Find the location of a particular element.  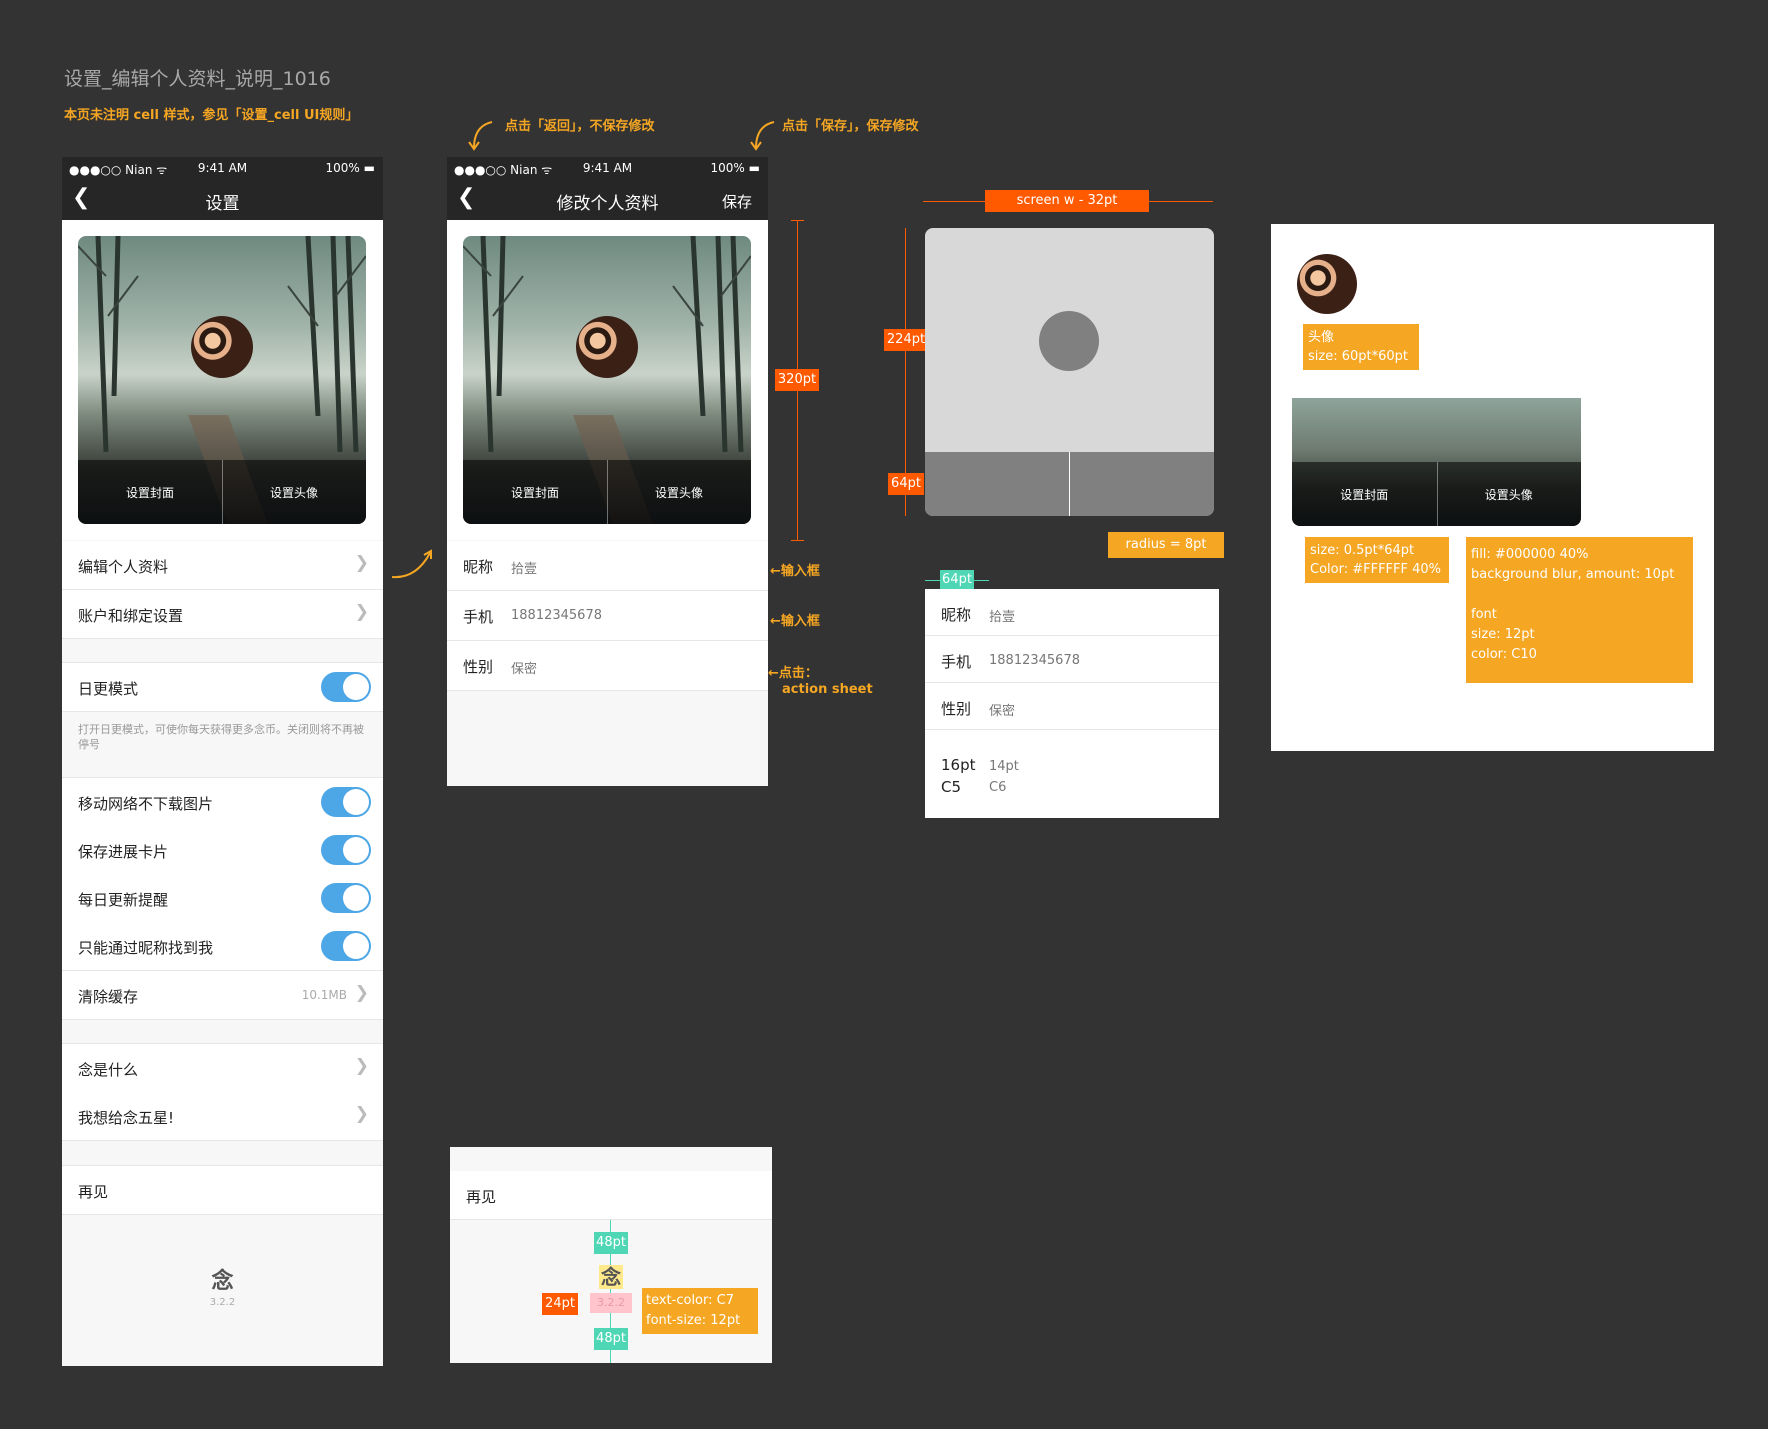

clear-cache-cell: 清除缓存 10.1MB ❯ is located at coordinates (222, 995).